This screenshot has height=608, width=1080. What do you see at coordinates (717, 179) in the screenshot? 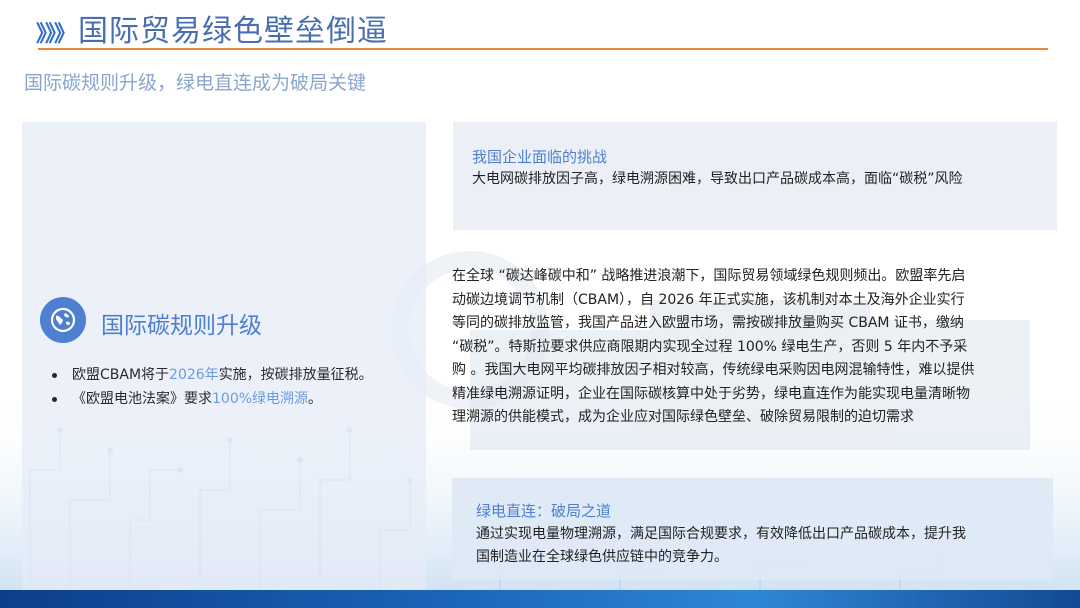
I see `challenge-text: 大电网碳排放因子高，绿电溯源困难，导致出口产品碳成本高，面临“碳税”风险` at bounding box center [717, 179].